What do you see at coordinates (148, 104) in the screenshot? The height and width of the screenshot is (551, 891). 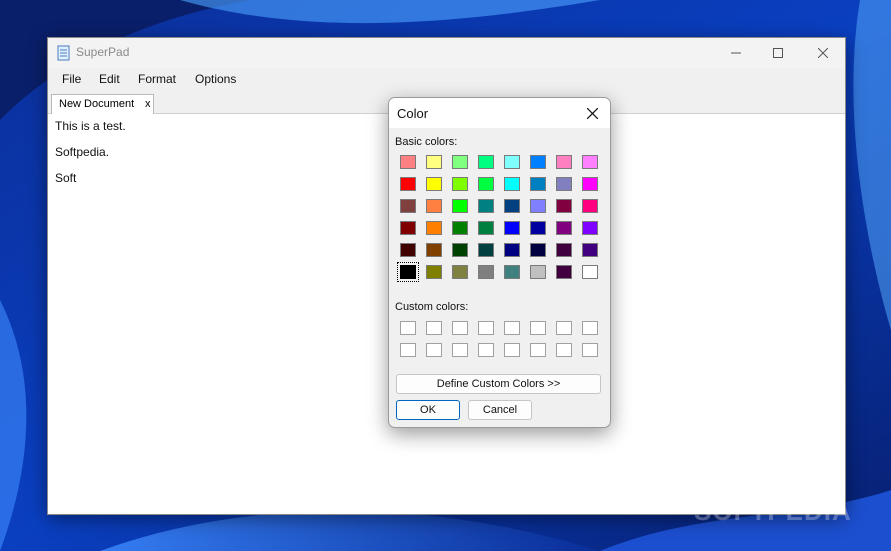 I see `tab-close-icon: x` at bounding box center [148, 104].